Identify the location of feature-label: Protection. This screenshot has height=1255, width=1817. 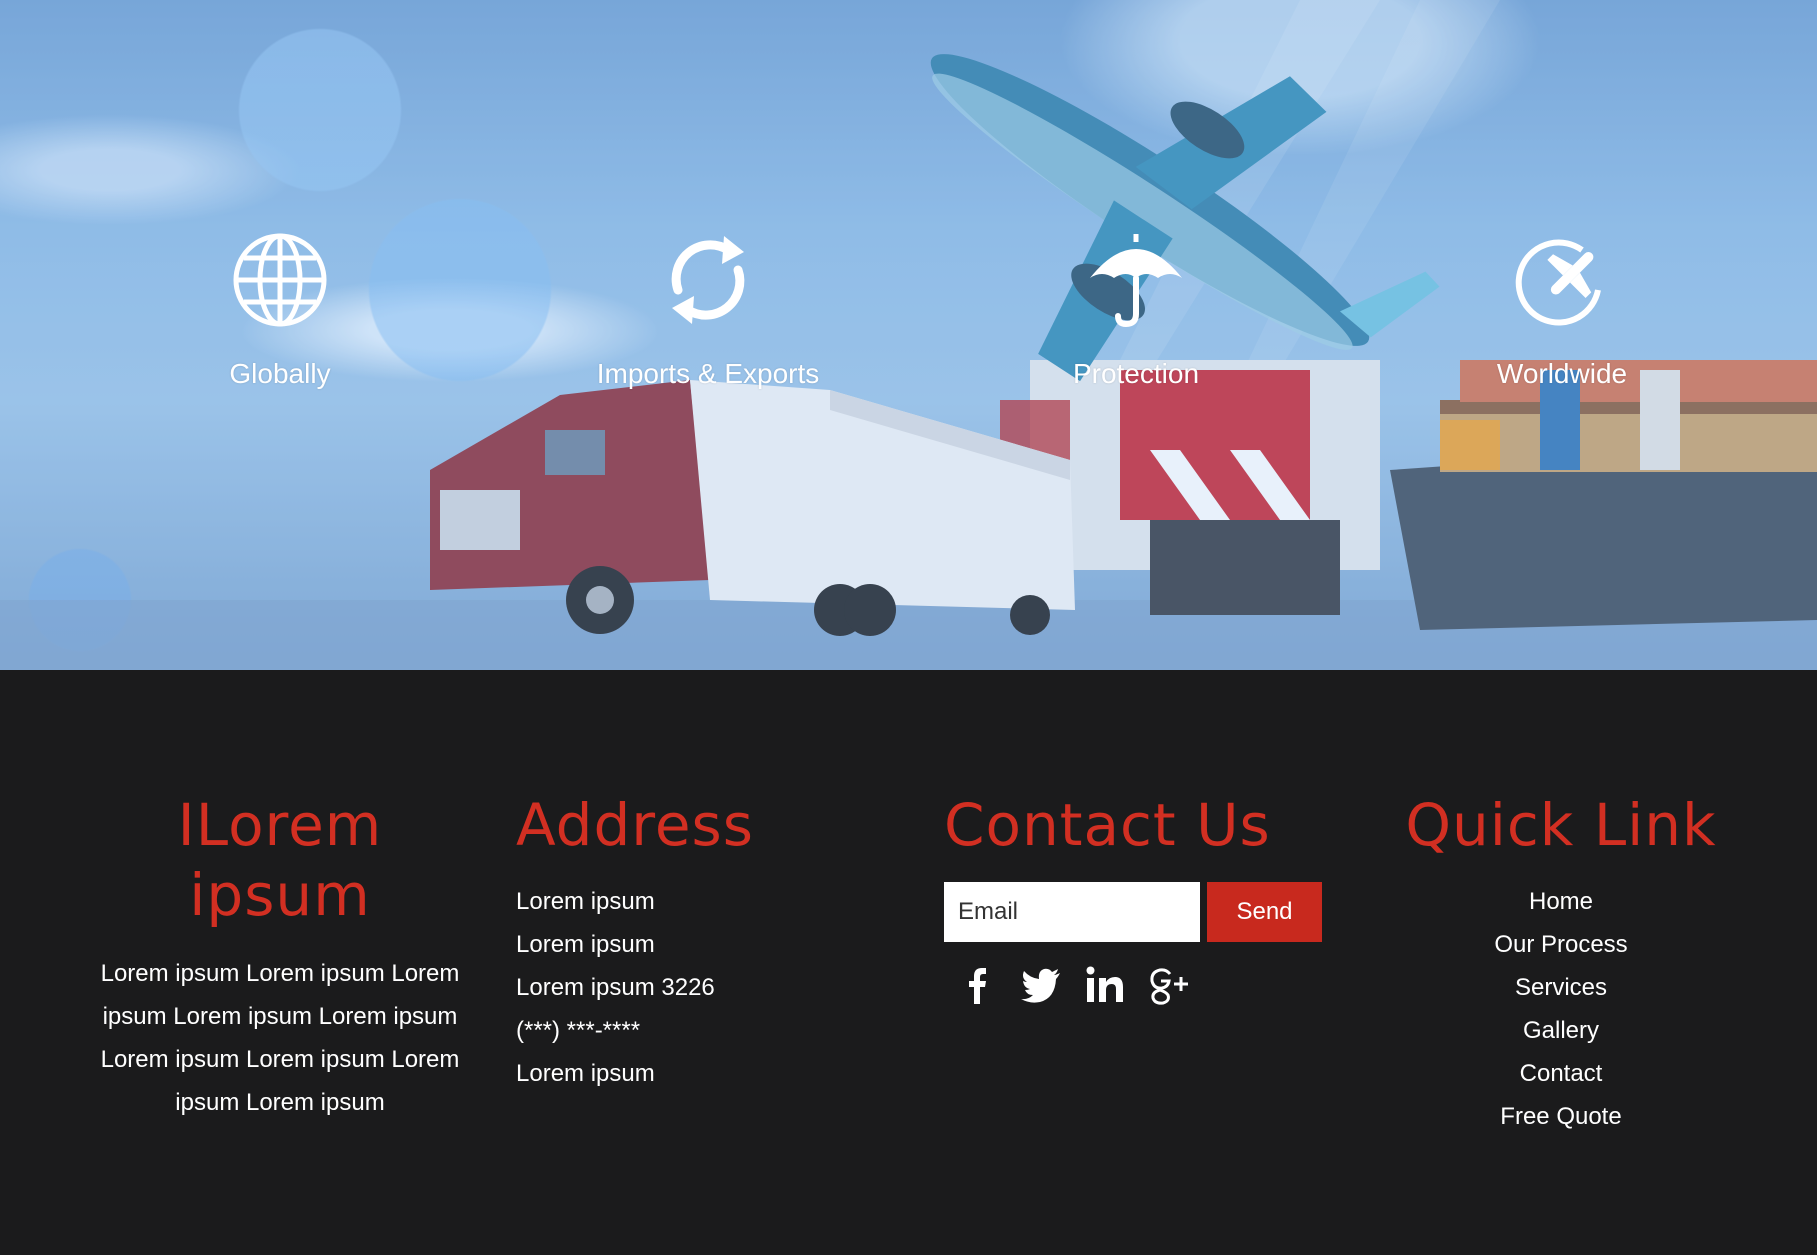
(1136, 373).